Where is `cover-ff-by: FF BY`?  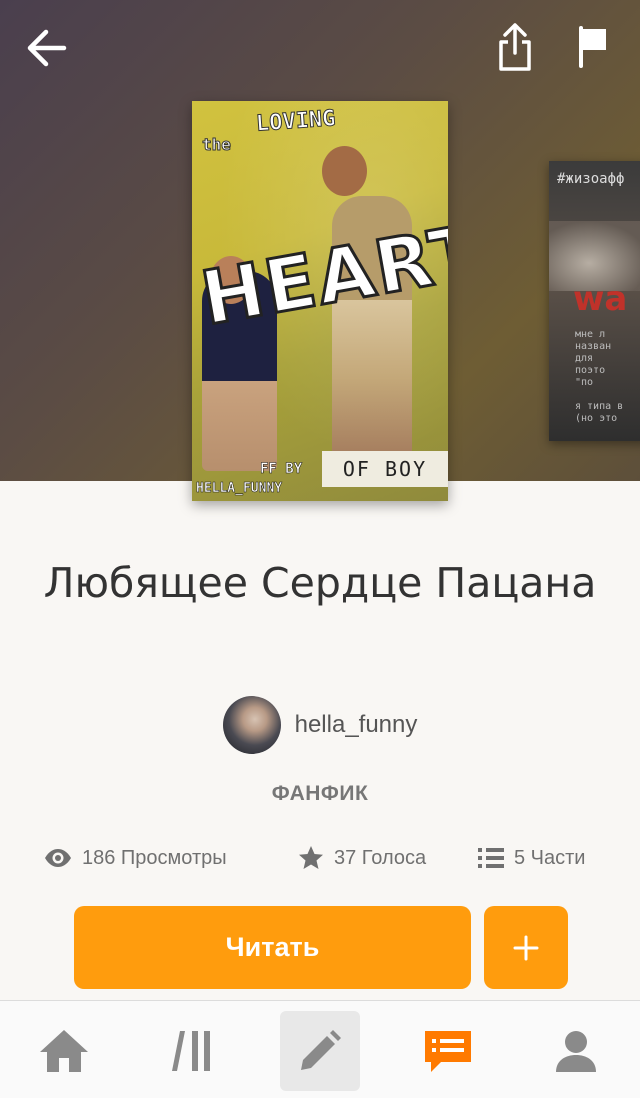 cover-ff-by: FF BY is located at coordinates (281, 469).